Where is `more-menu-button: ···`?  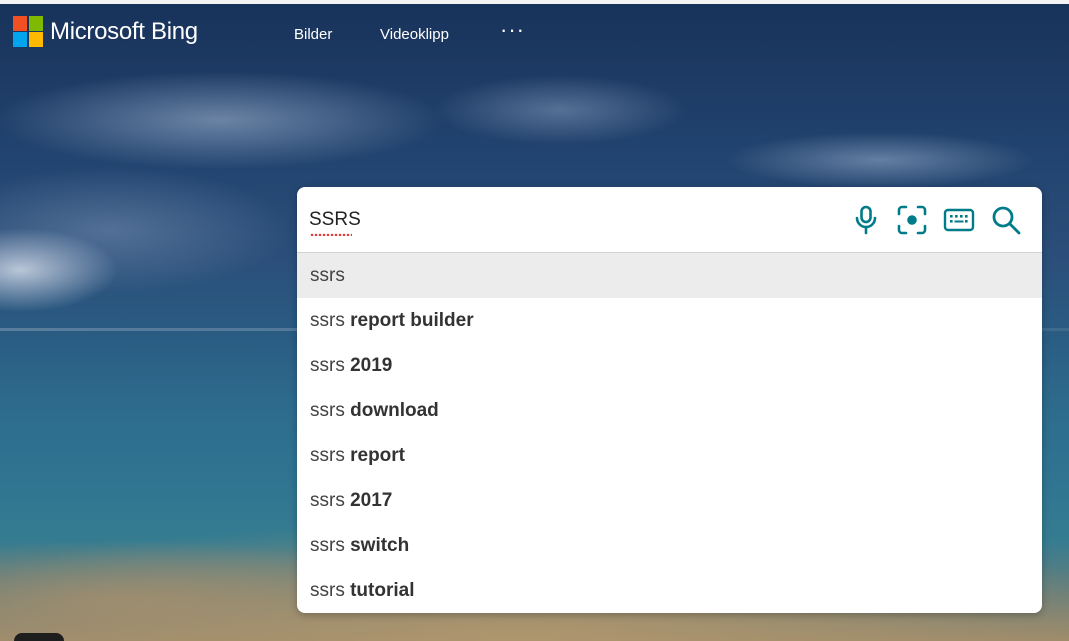 more-menu-button: ··· is located at coordinates (512, 30).